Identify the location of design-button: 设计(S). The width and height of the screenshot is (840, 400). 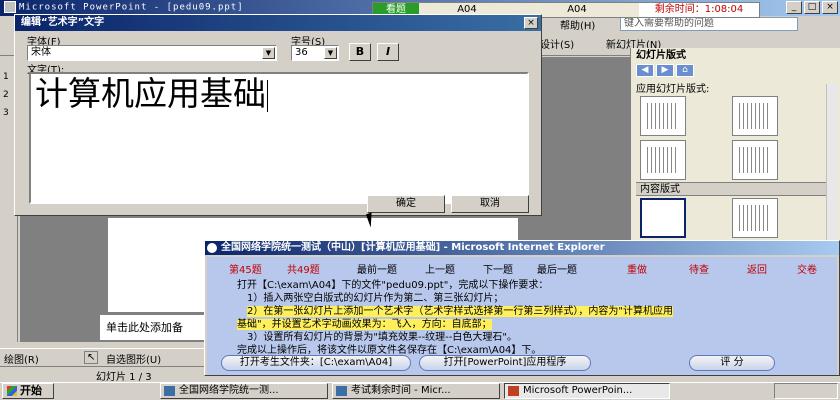
(557, 43).